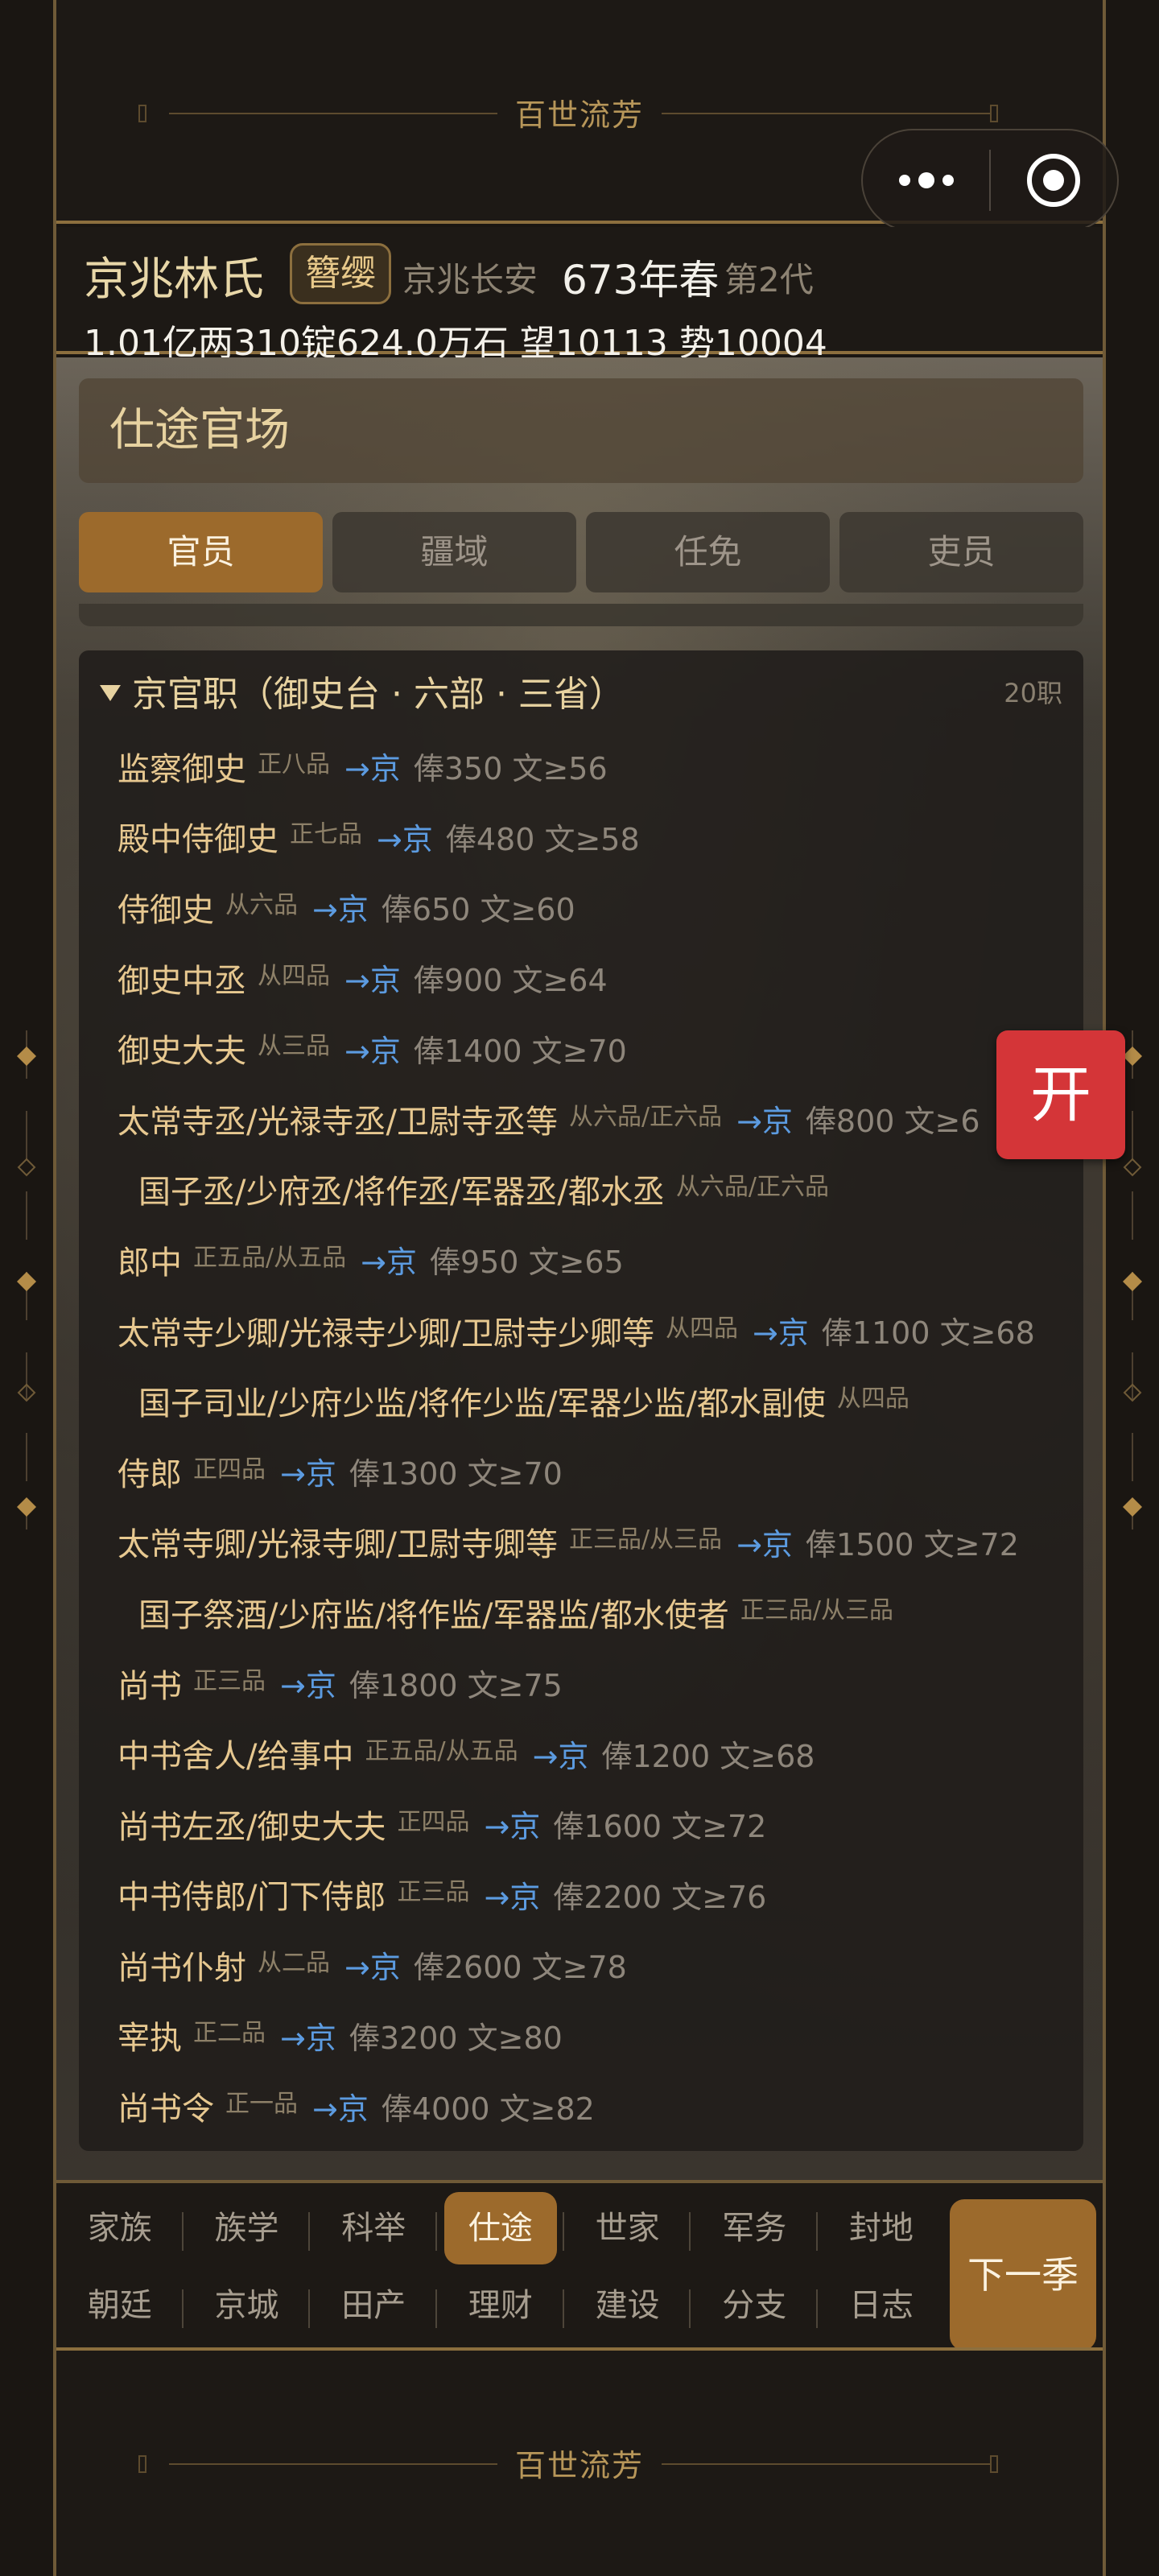 This screenshot has height=2576, width=1159. What do you see at coordinates (373, 2305) in the screenshot?
I see `nav-item: 田产` at bounding box center [373, 2305].